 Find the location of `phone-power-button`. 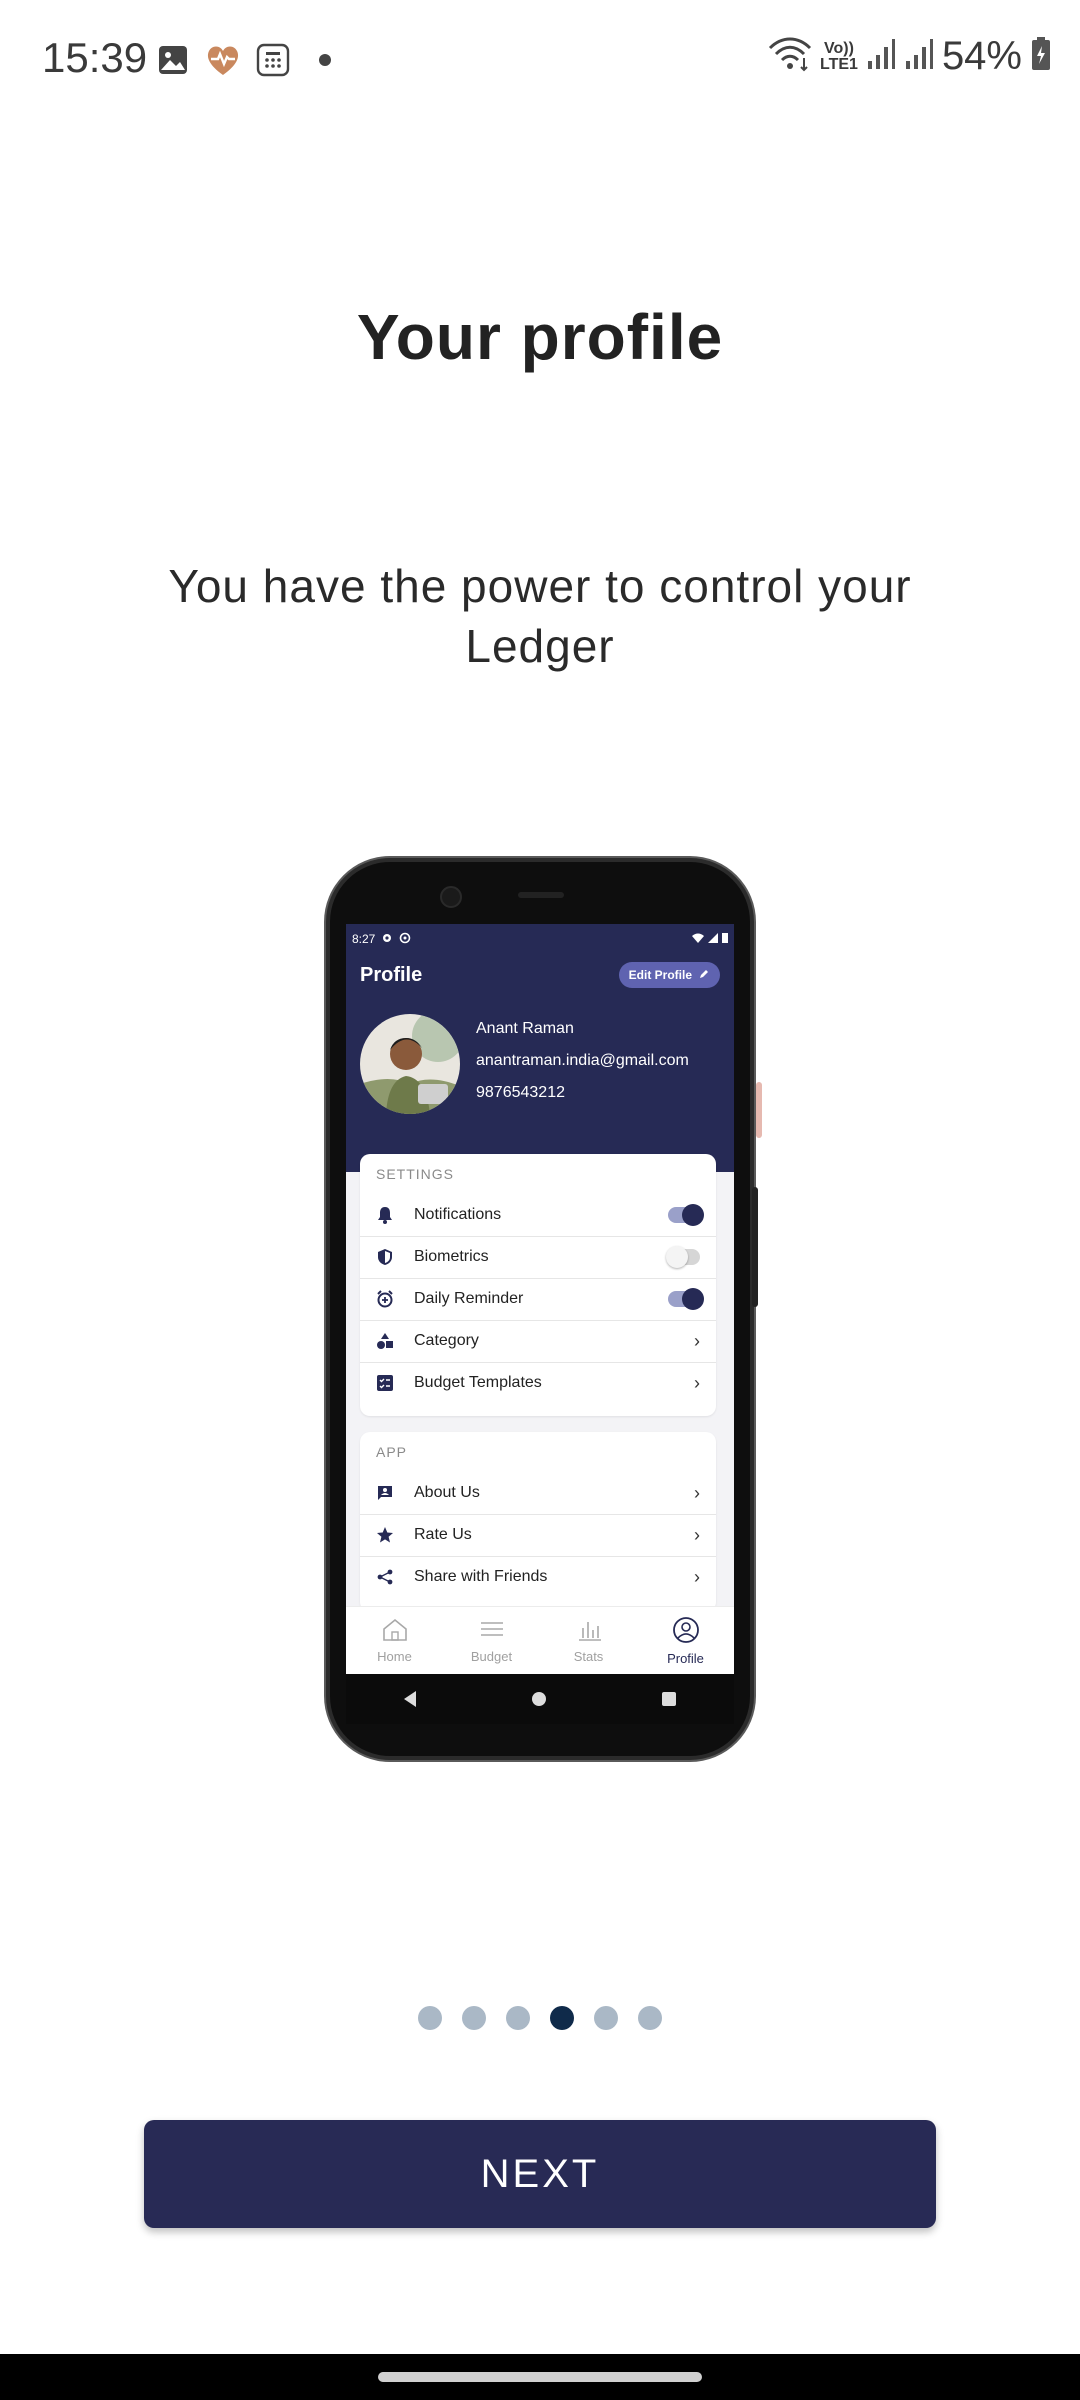

phone-power-button is located at coordinates (755, 1247).